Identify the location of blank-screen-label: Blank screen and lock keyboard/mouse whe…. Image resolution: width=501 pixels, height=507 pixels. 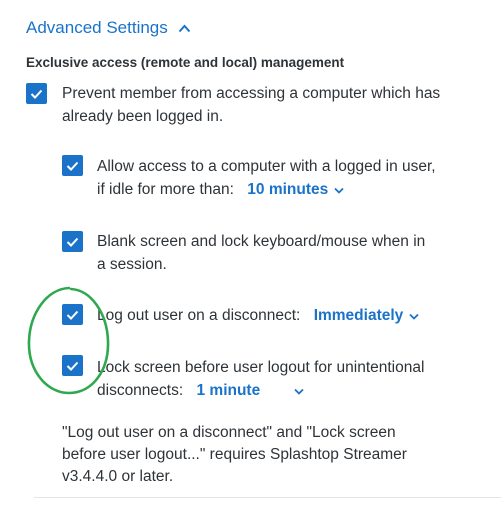
(261, 253).